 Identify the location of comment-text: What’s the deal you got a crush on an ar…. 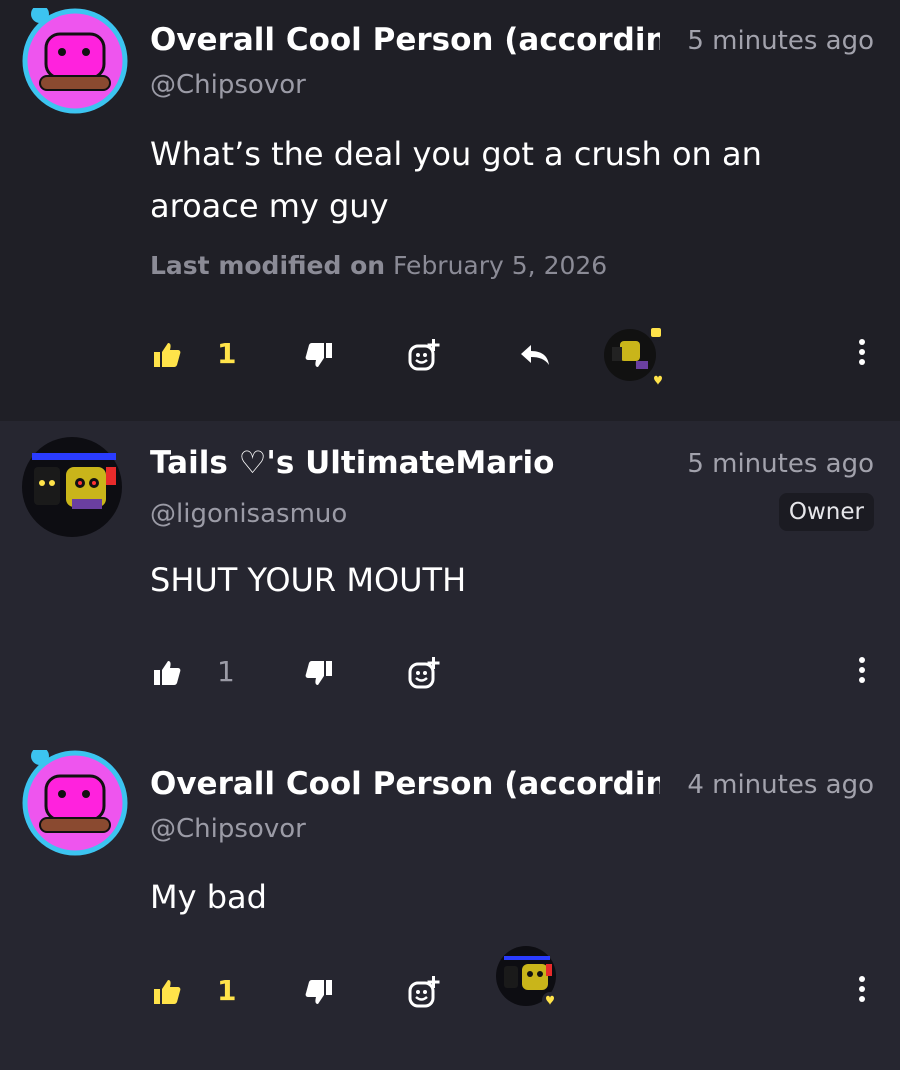
(456, 180).